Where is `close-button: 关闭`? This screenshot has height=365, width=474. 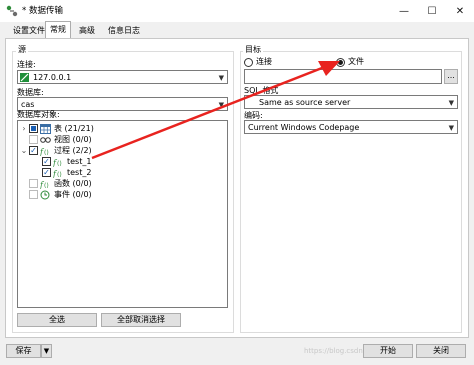
close-button: 关闭 is located at coordinates (441, 351).